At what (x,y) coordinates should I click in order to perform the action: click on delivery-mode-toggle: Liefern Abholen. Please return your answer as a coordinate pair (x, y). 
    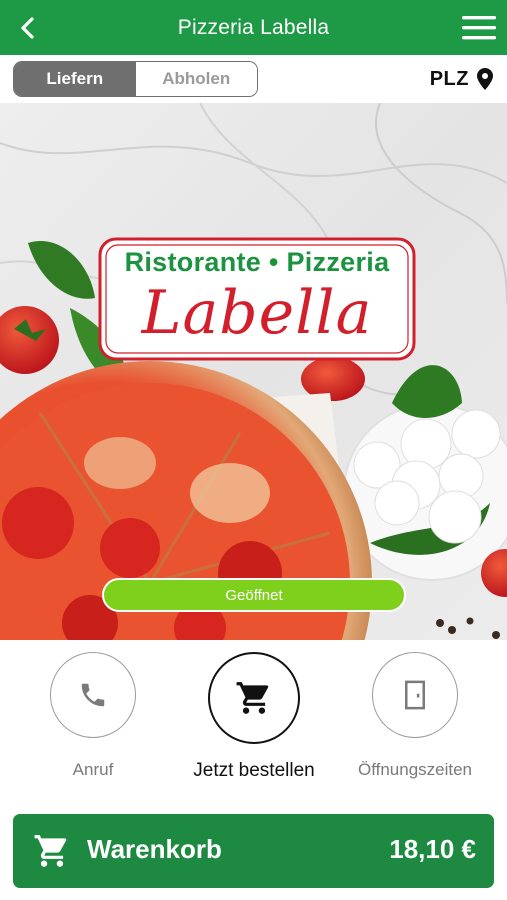
    Looking at the image, I should click on (135, 79).